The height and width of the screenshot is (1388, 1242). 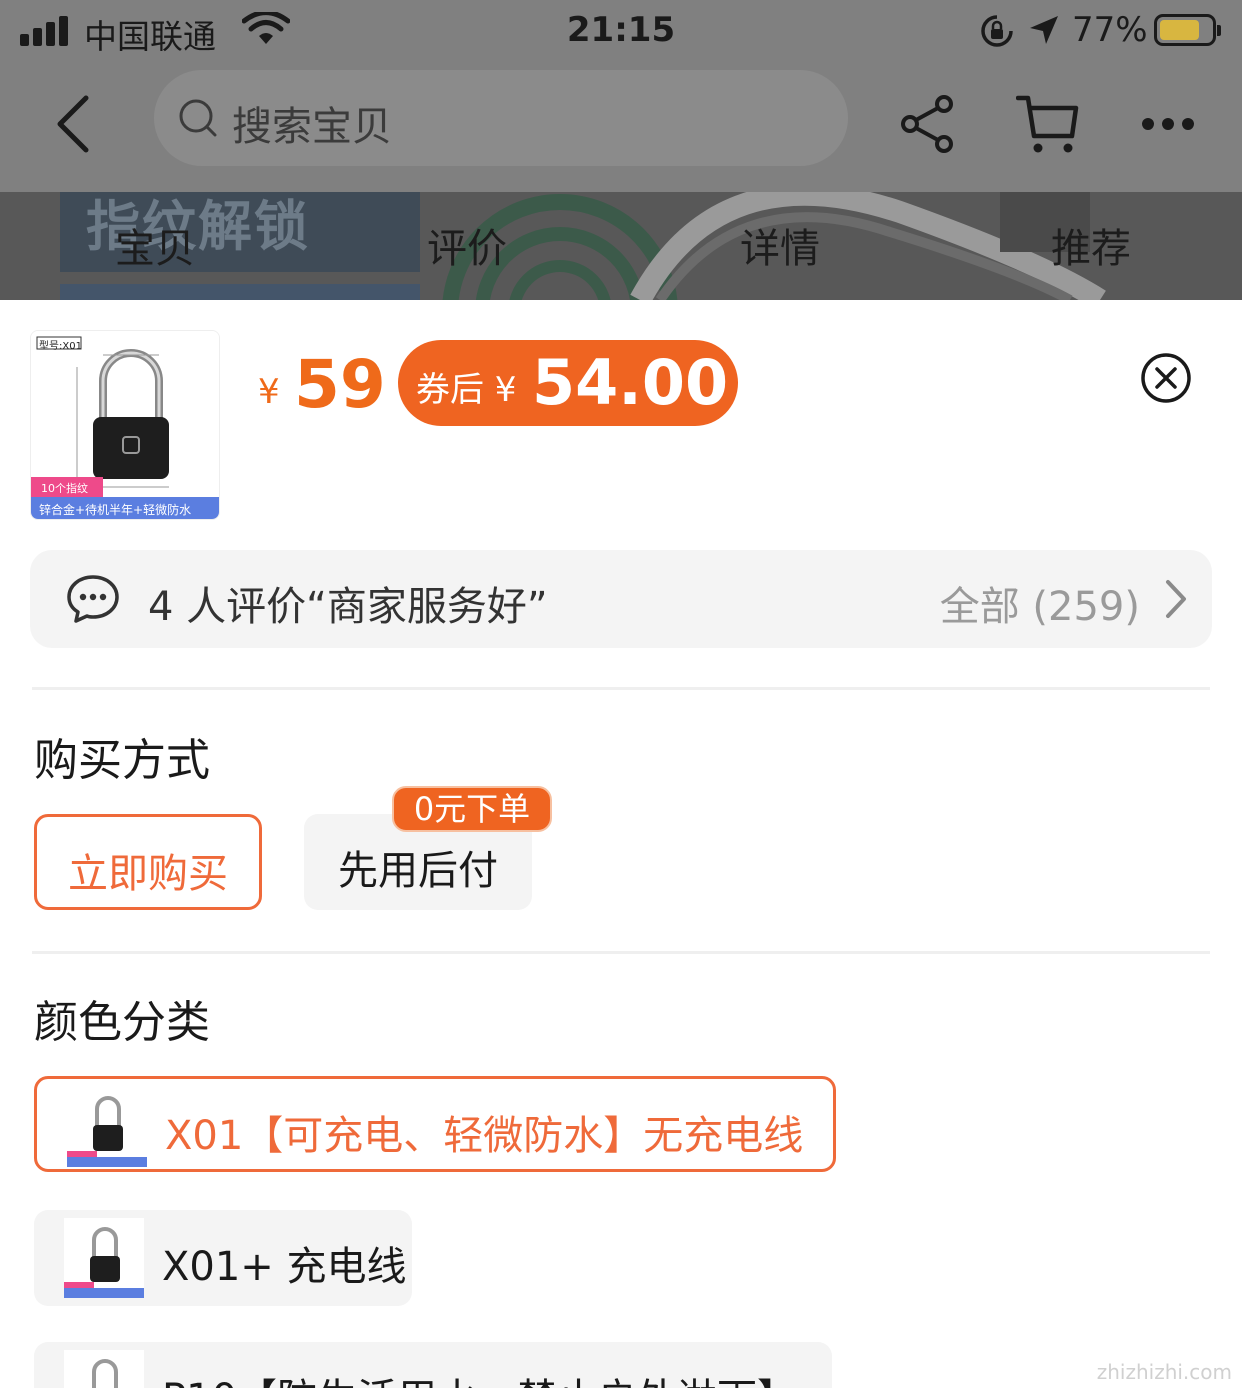 I want to click on sku-label: X01+ 充电线, so click(x=284, y=1267).